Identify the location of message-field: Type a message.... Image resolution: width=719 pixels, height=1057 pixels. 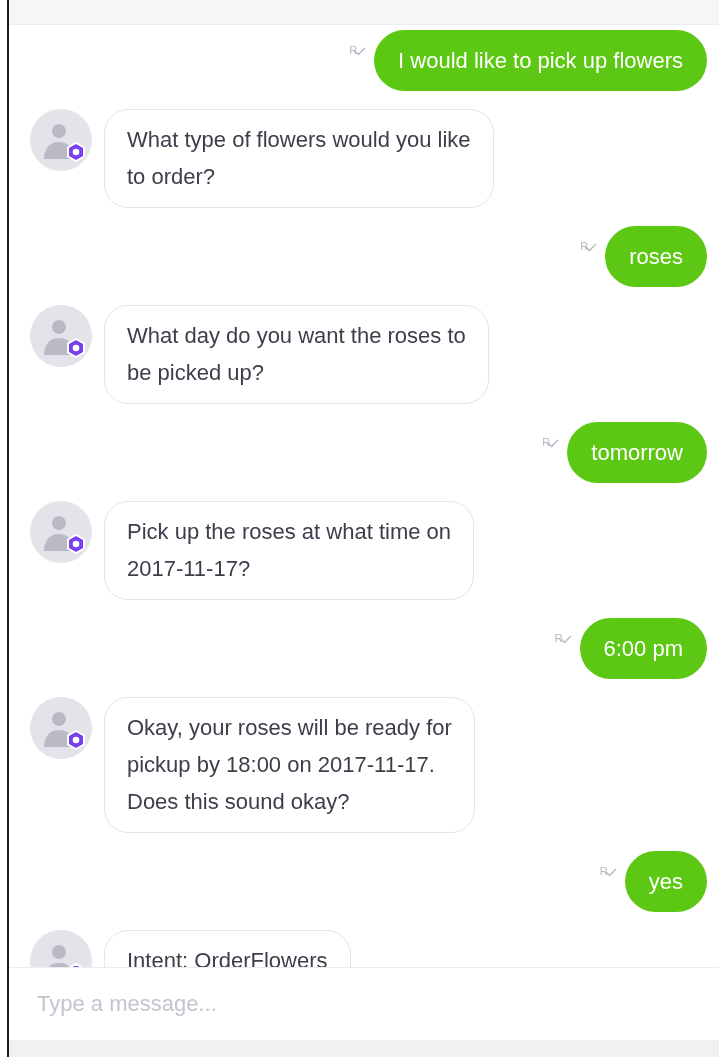
(337, 1004).